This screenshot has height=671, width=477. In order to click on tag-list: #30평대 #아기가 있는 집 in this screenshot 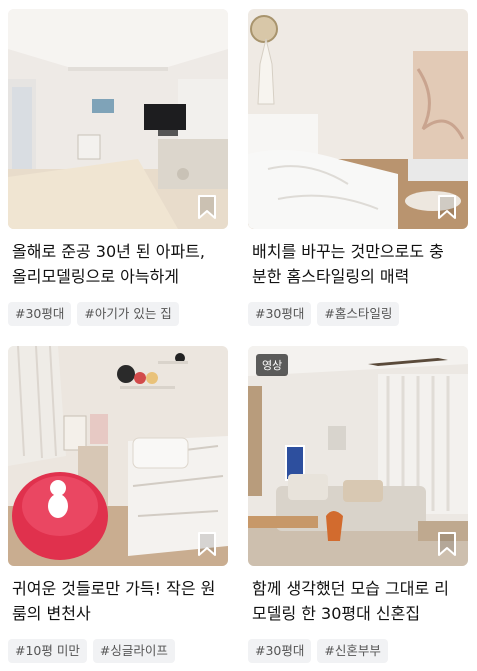, I will do `click(118, 314)`.